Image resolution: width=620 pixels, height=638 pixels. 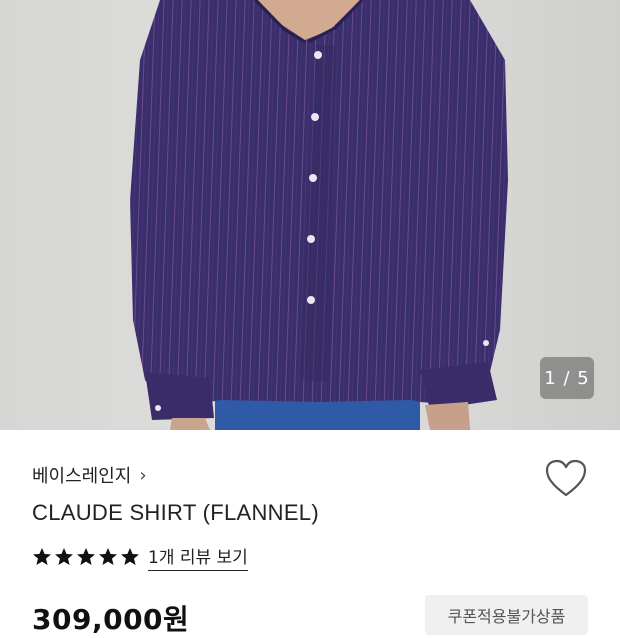 What do you see at coordinates (82, 476) in the screenshot?
I see `brand-name: 베이스레인지` at bounding box center [82, 476].